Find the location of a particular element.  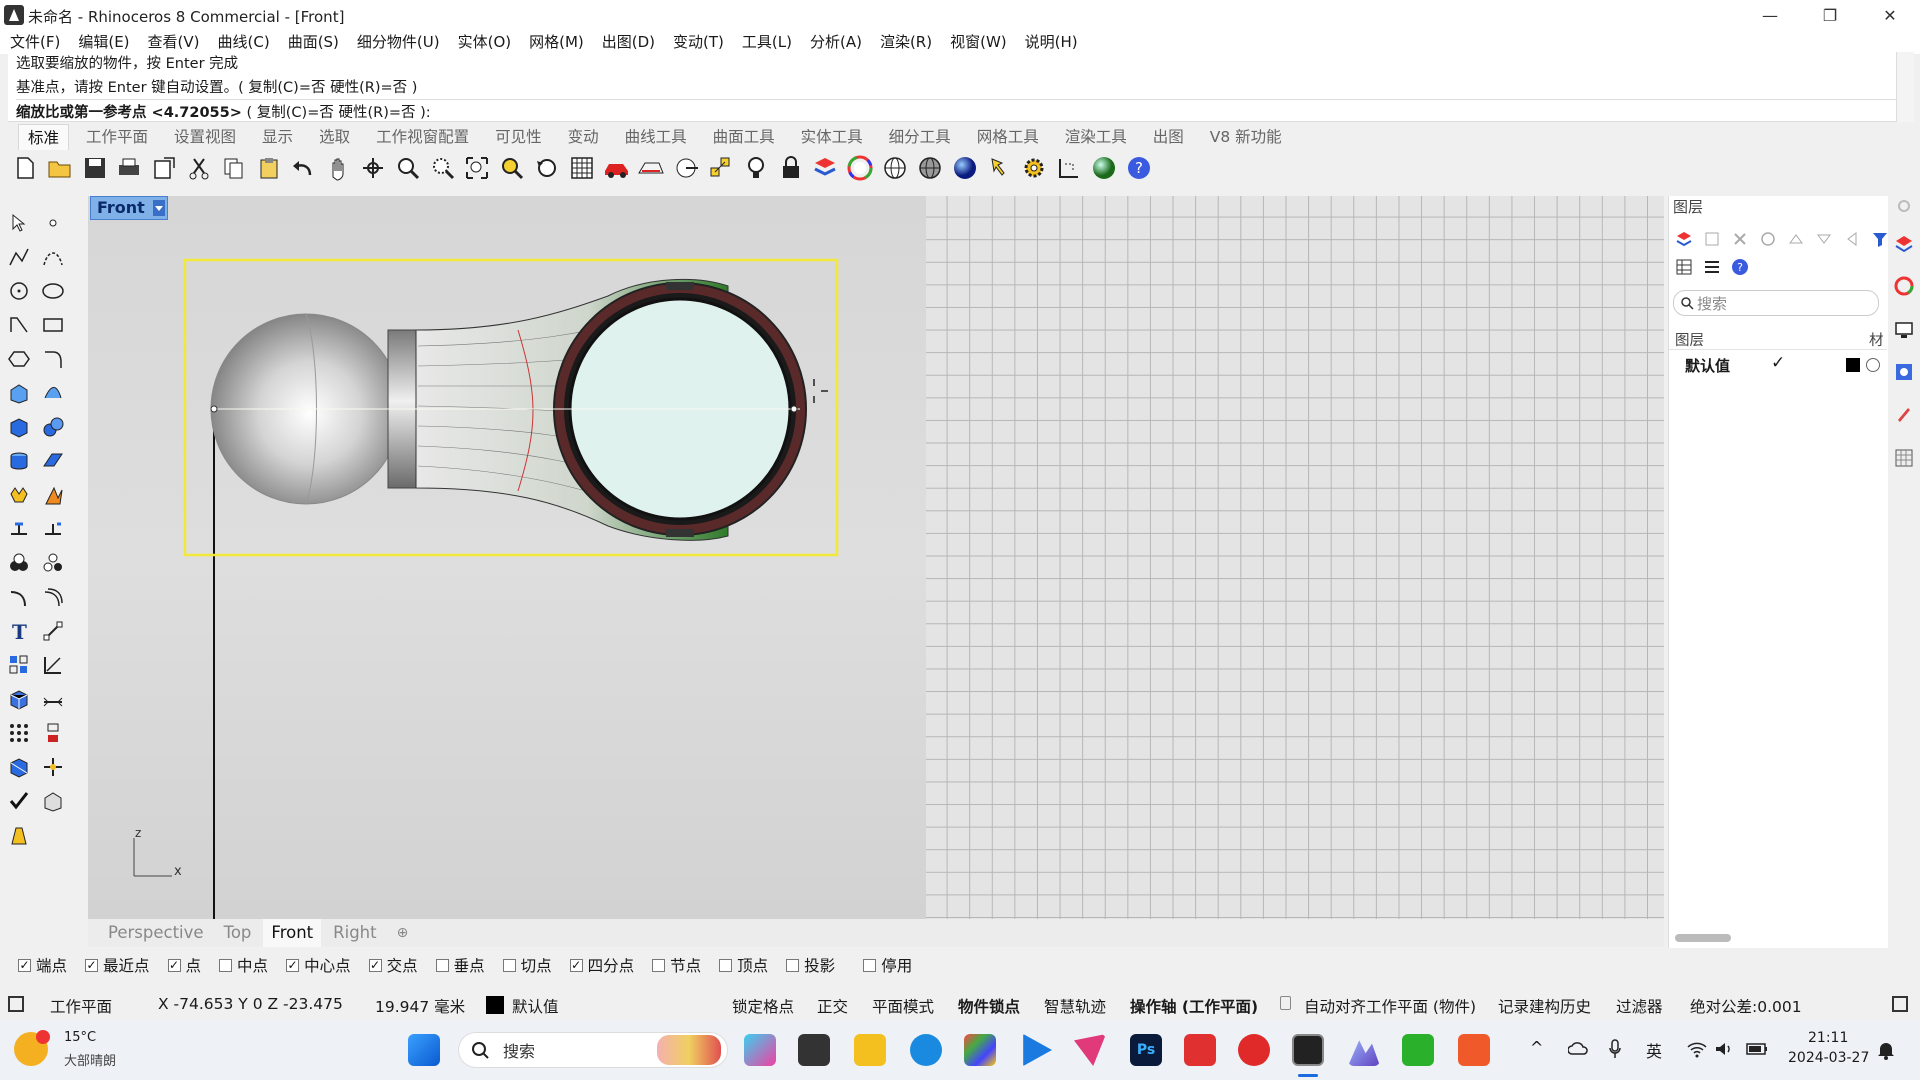

tray-overflow-icon: ^ is located at coordinates (1536, 1047).